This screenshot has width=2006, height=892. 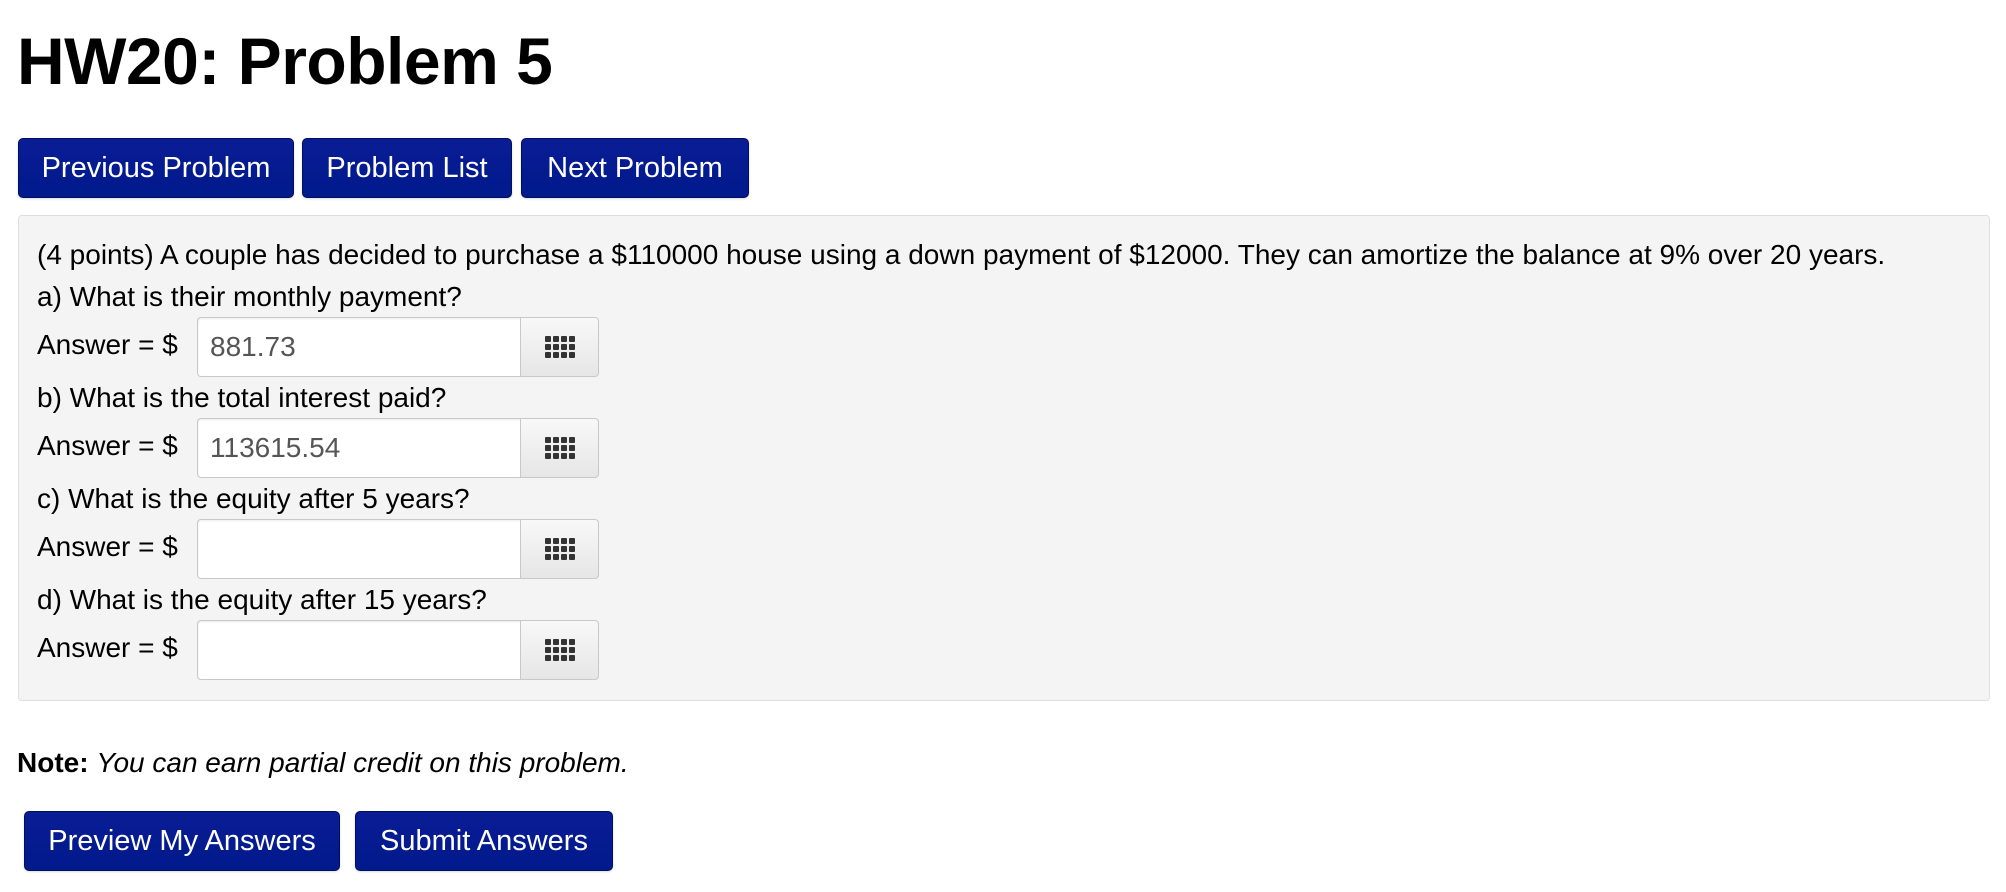 I want to click on answer-group-b, so click(x=398, y=448).